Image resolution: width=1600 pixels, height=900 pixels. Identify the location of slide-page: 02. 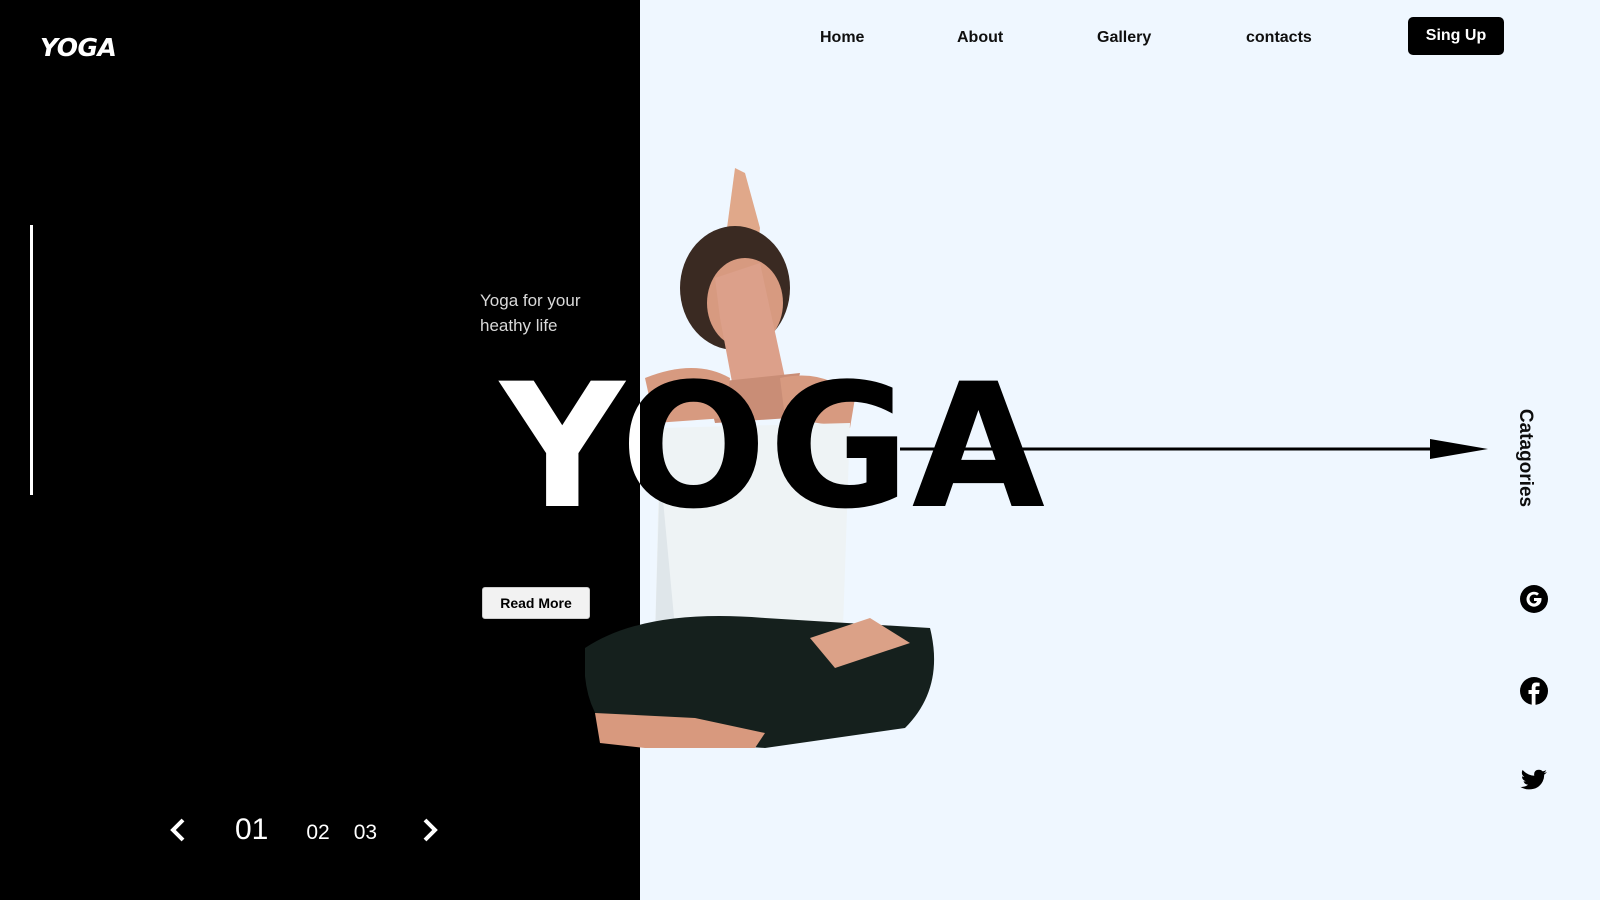
(317, 833).